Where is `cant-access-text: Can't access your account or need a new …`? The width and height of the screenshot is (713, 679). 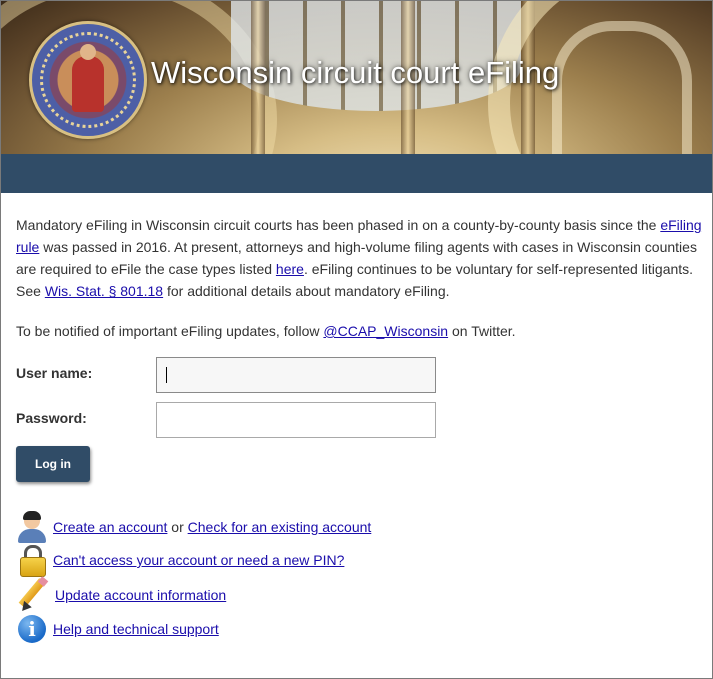
cant-access-text: Can't access your account or need a new … is located at coordinates (198, 560).